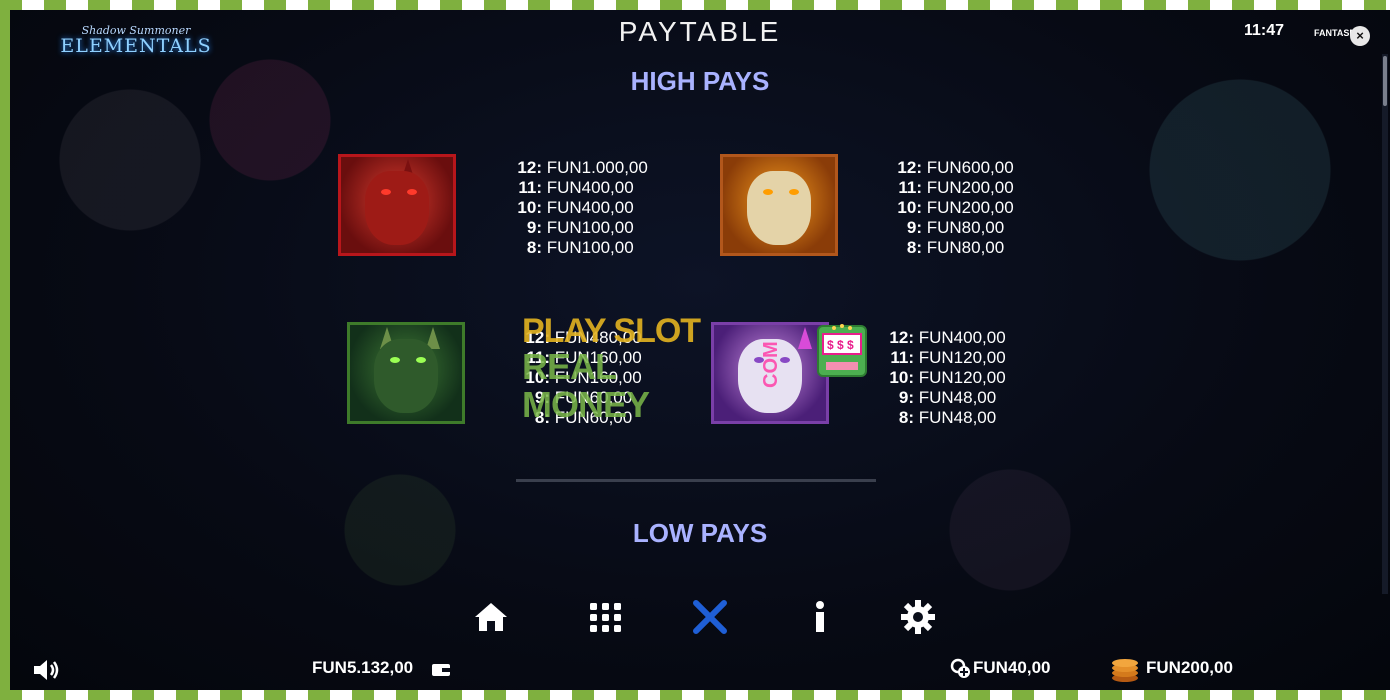 This screenshot has width=1400, height=700. I want to click on symbol-green-orc, so click(406, 373).